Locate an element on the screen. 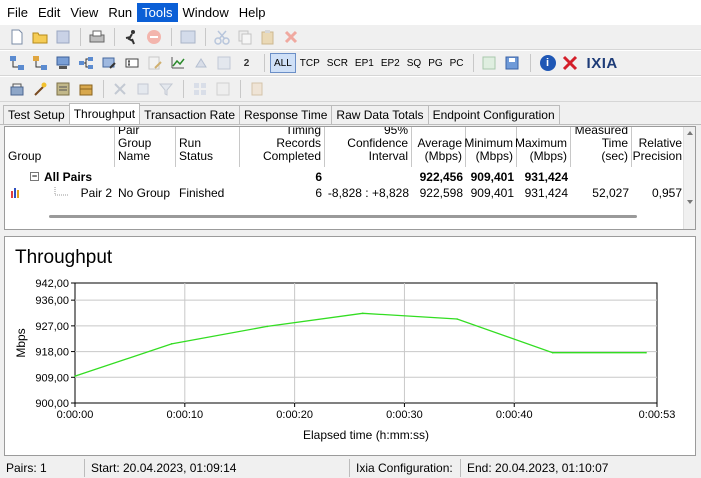 The height and width of the screenshot is (478, 701). summary-group-label: All Pairs is located at coordinates (68, 176).